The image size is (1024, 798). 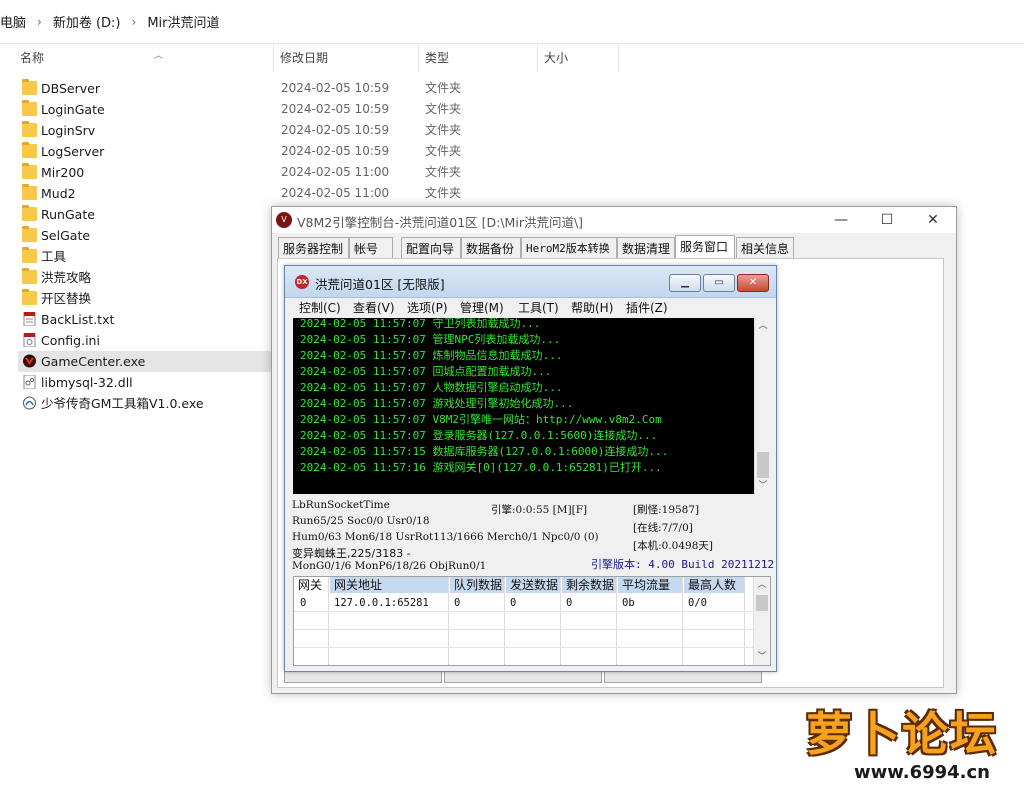 What do you see at coordinates (538, 308) in the screenshot?
I see `menu-tools: 工具(T)` at bounding box center [538, 308].